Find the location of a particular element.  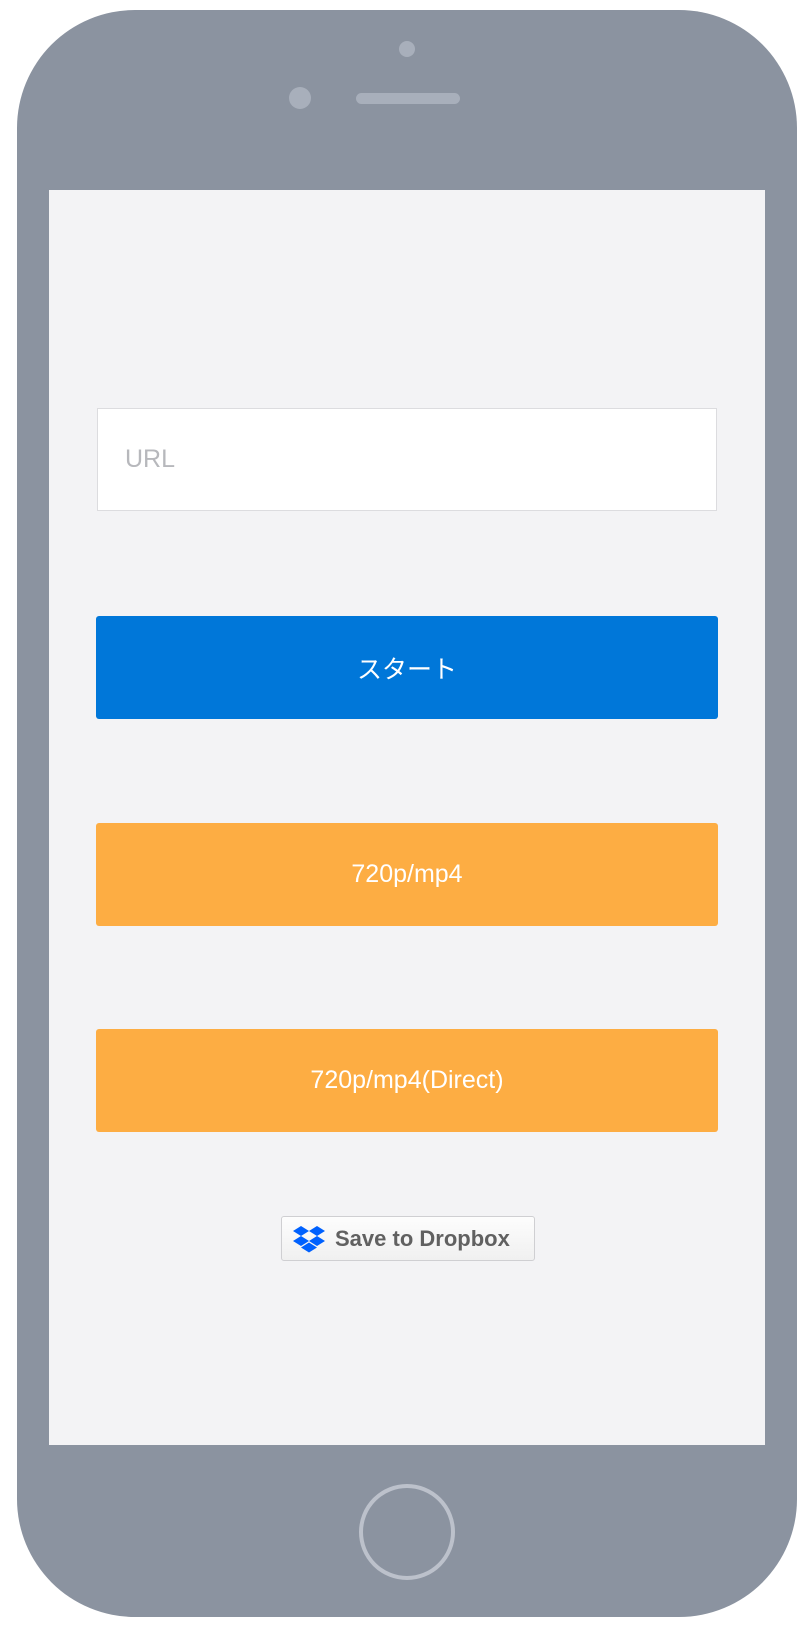

proximity-sensor is located at coordinates (300, 98).